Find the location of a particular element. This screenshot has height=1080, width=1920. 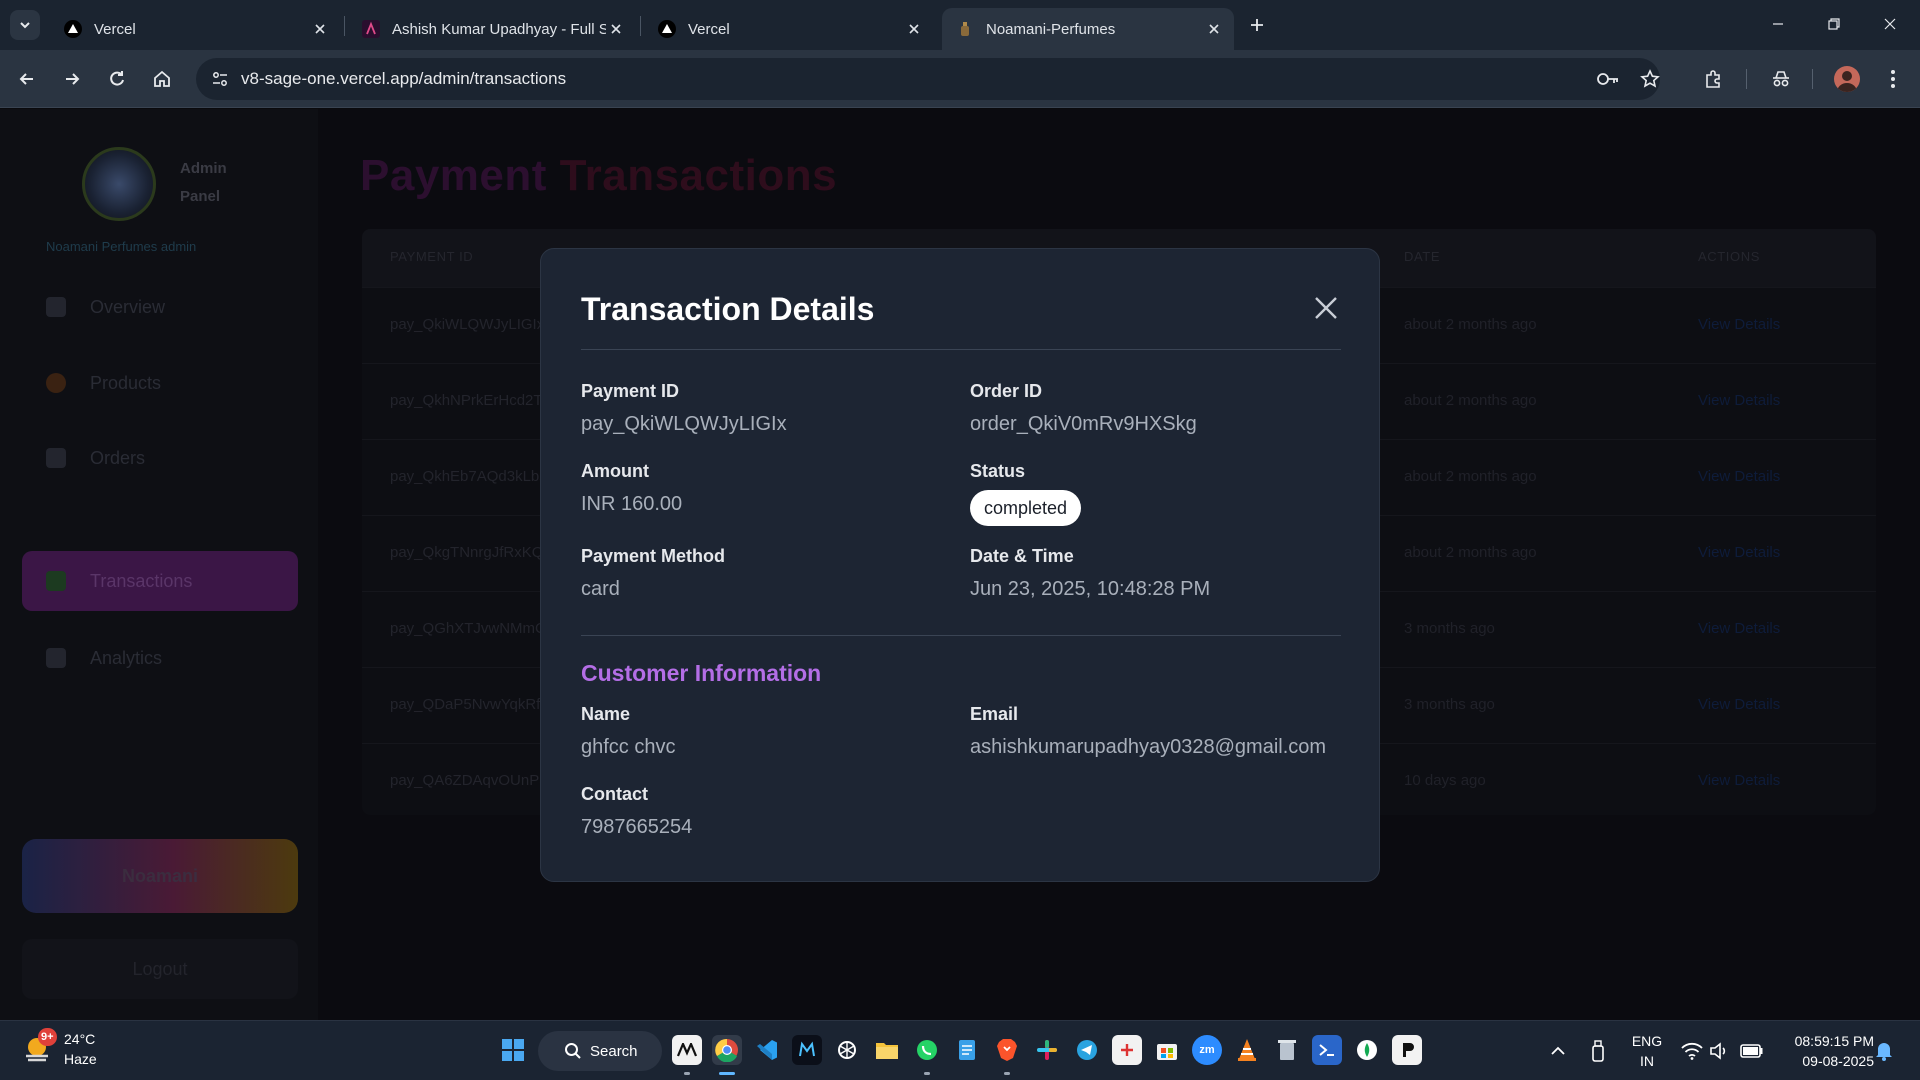

promo-card: Noamani is located at coordinates (160, 876).